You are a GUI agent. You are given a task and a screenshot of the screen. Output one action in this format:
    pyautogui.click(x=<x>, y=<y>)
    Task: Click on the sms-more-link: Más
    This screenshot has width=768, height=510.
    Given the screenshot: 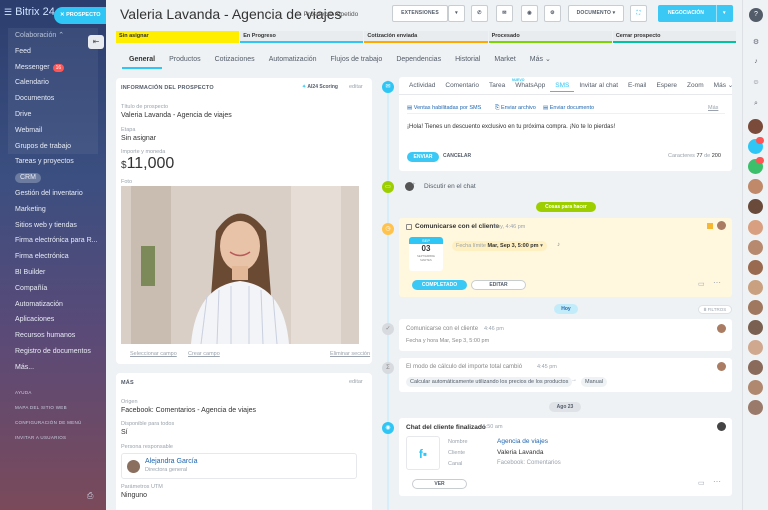 What is the action you would take?
    pyautogui.click(x=713, y=108)
    